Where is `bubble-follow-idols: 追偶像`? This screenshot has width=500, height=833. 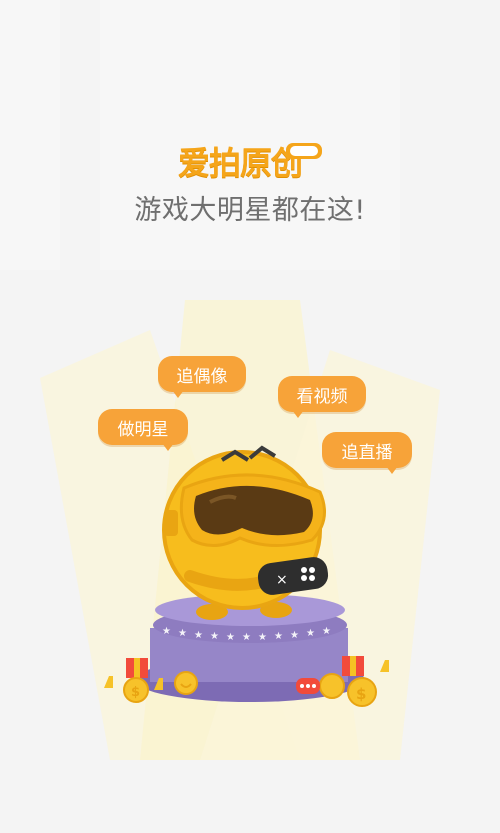
bubble-follow-idols: 追偶像 is located at coordinates (202, 377).